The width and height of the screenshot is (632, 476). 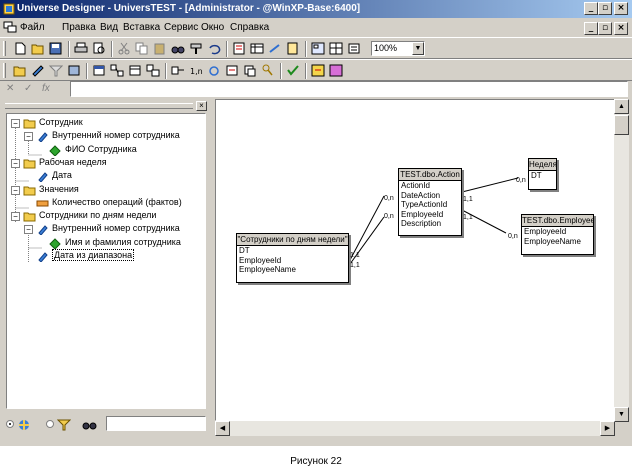 What do you see at coordinates (275, 48) in the screenshot?
I see `join-icon` at bounding box center [275, 48].